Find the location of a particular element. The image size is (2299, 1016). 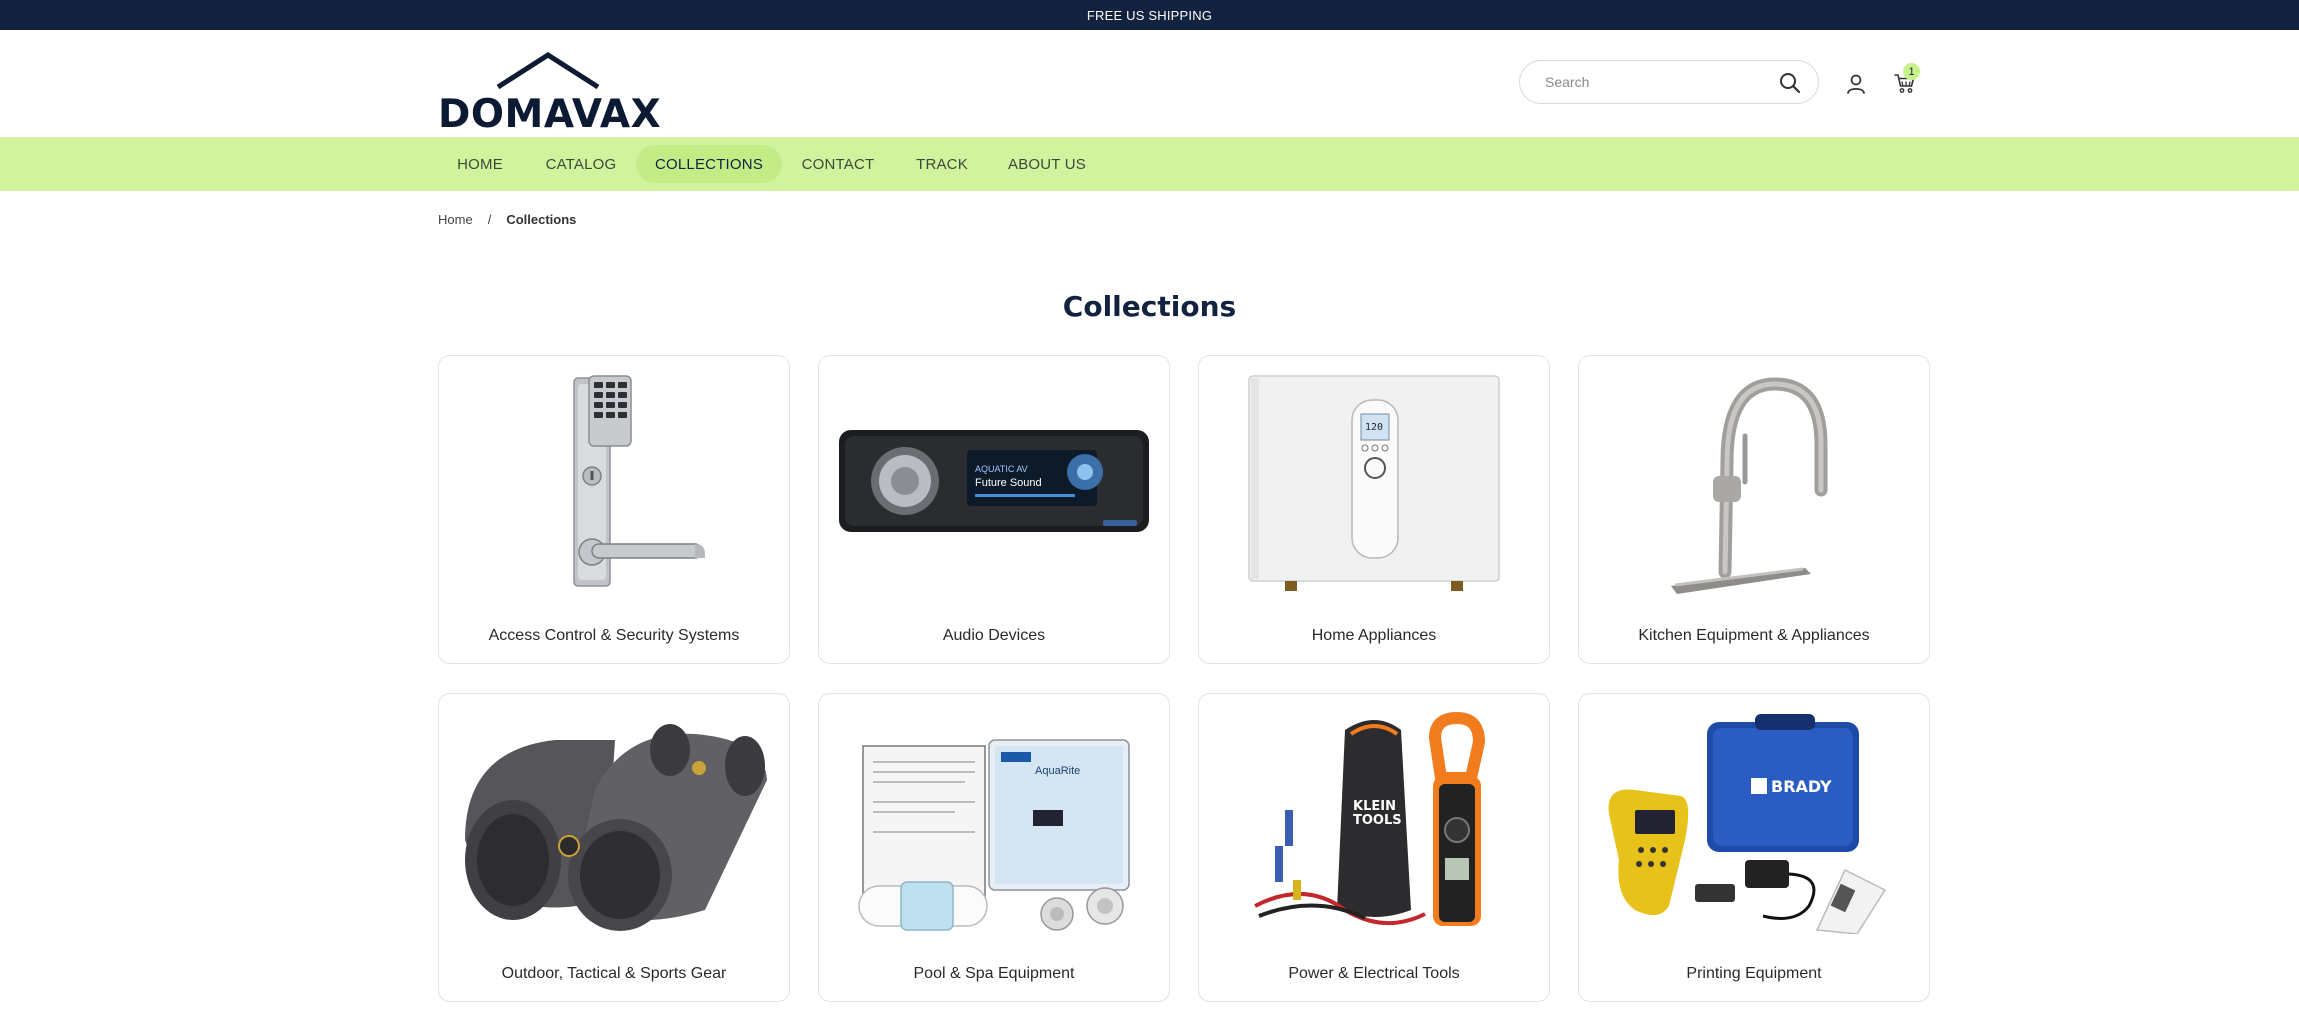

svg-text: AQUATIC AV is located at coordinates (1001, 469).